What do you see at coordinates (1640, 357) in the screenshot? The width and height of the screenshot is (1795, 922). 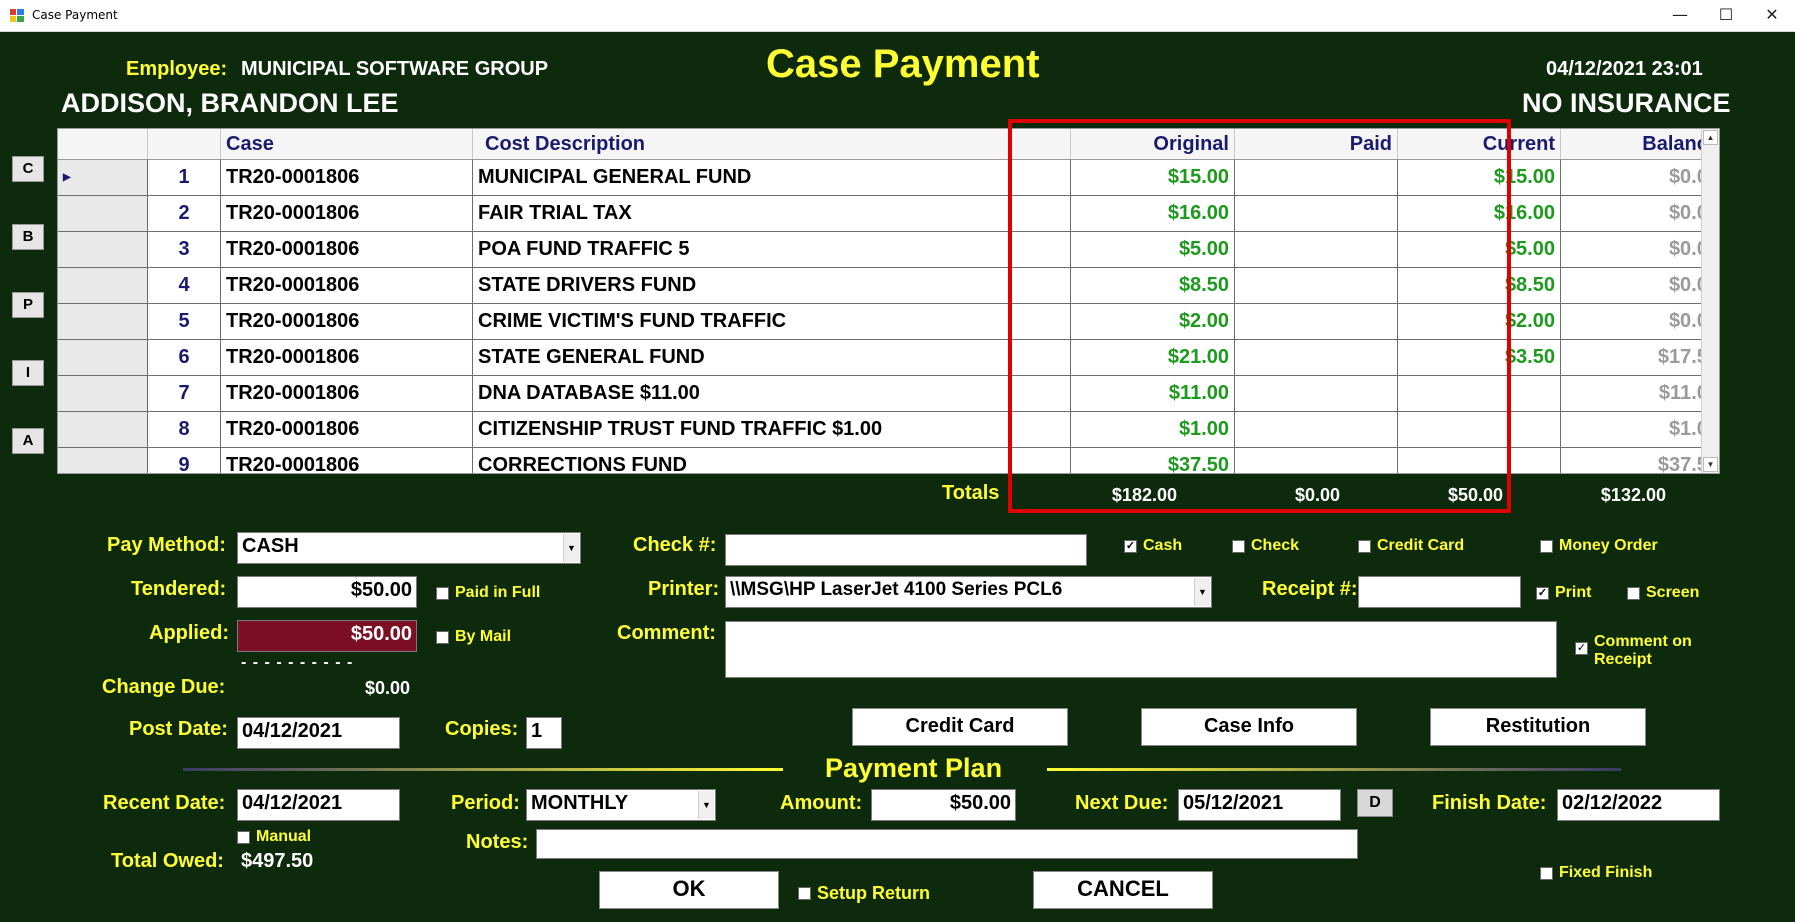 I see `balance-cell: $17.50` at bounding box center [1640, 357].